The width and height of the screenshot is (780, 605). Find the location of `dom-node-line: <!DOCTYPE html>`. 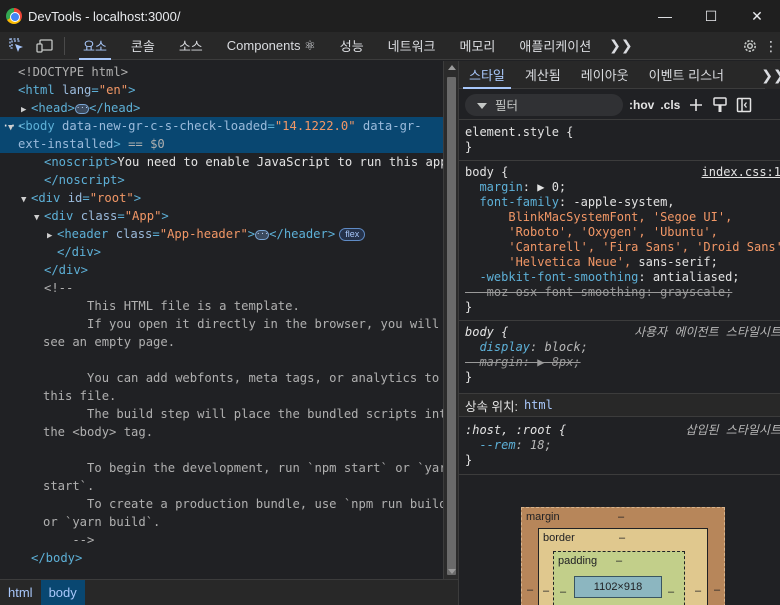

dom-node-line: <!DOCTYPE html> is located at coordinates (221, 72).